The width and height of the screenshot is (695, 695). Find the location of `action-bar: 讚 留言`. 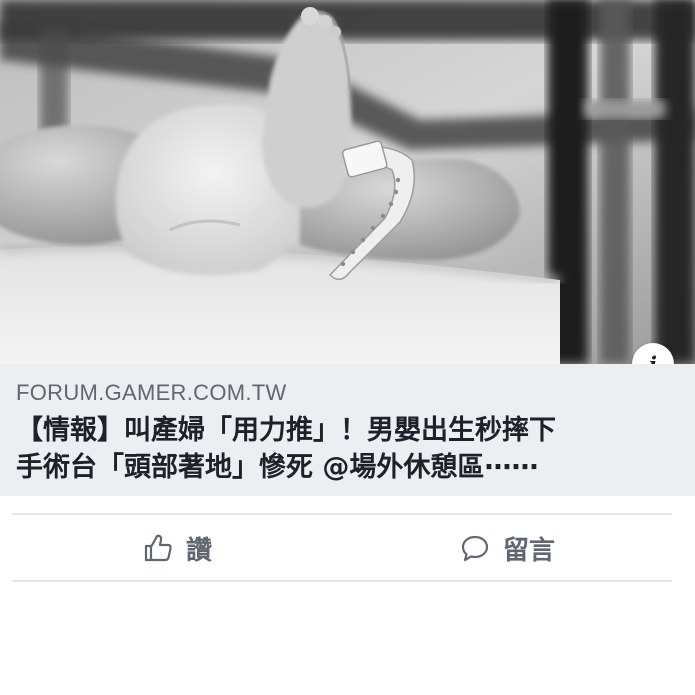

action-bar: 讚 留言 is located at coordinates (342, 548).